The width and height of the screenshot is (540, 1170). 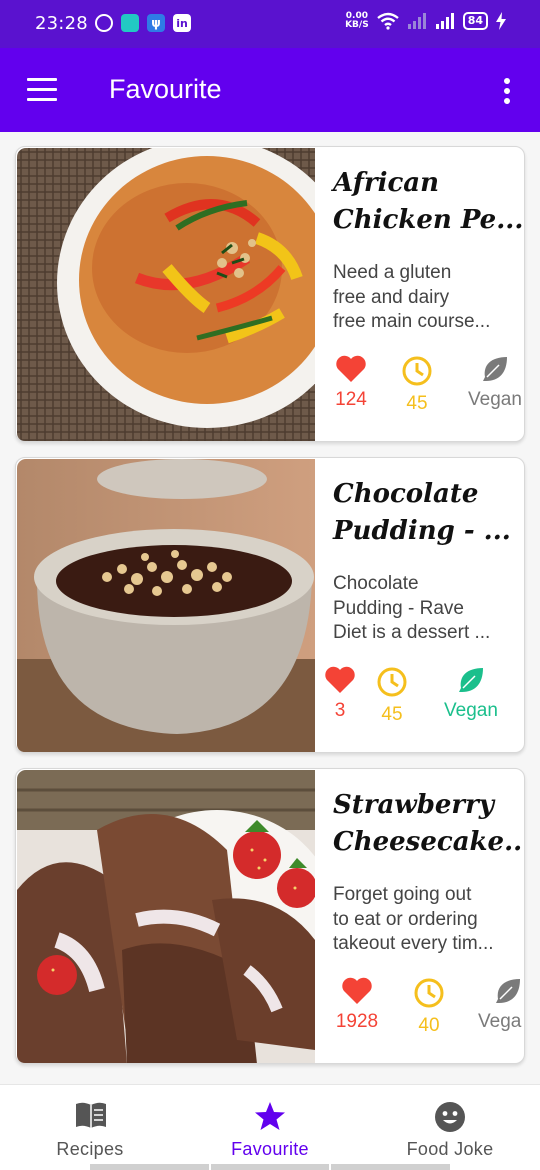 I want to click on likes-stat: 3, so click(x=340, y=694).